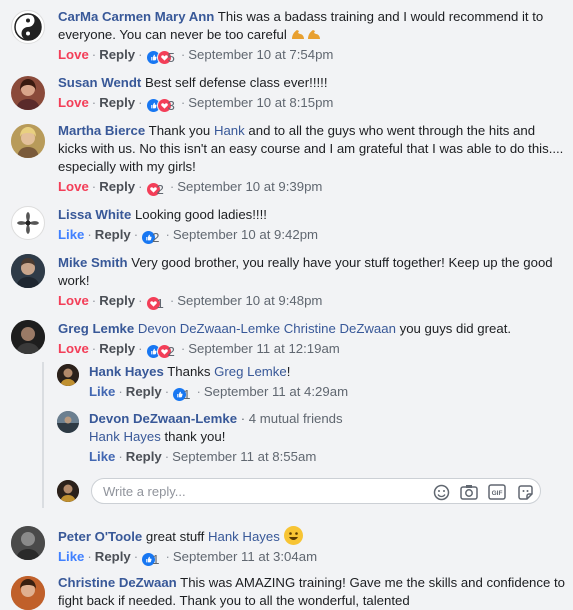  I want to click on reaction-summary: 3, so click(160, 106).